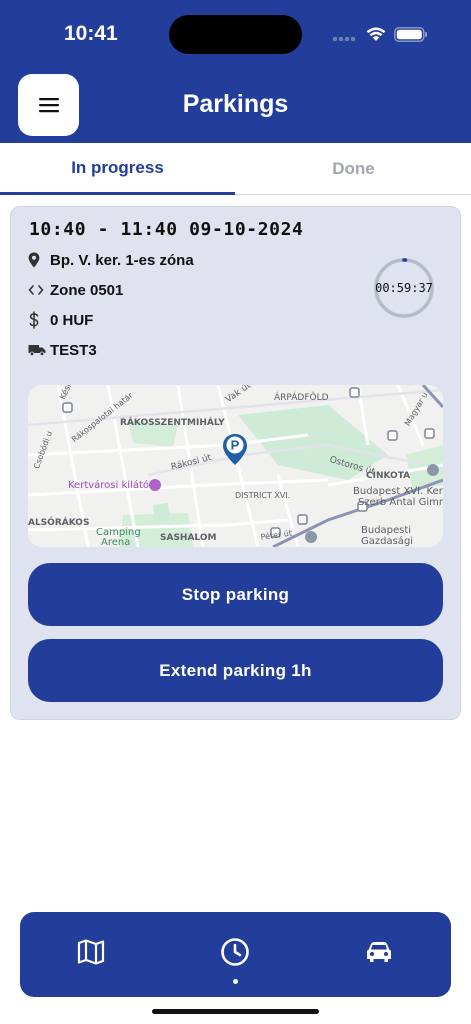 The width and height of the screenshot is (471, 1024). I want to click on battery-icon, so click(410, 34).